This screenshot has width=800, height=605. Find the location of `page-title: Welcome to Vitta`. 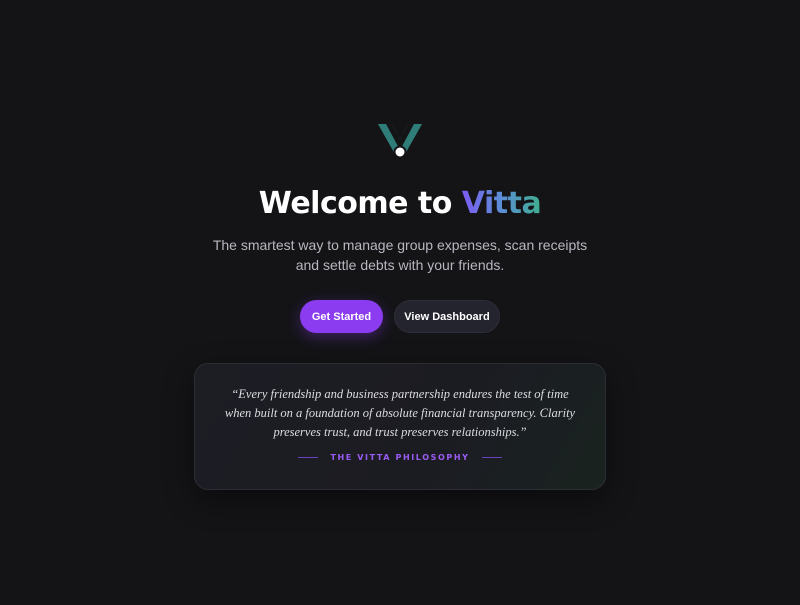

page-title: Welcome to Vitta is located at coordinates (400, 204).